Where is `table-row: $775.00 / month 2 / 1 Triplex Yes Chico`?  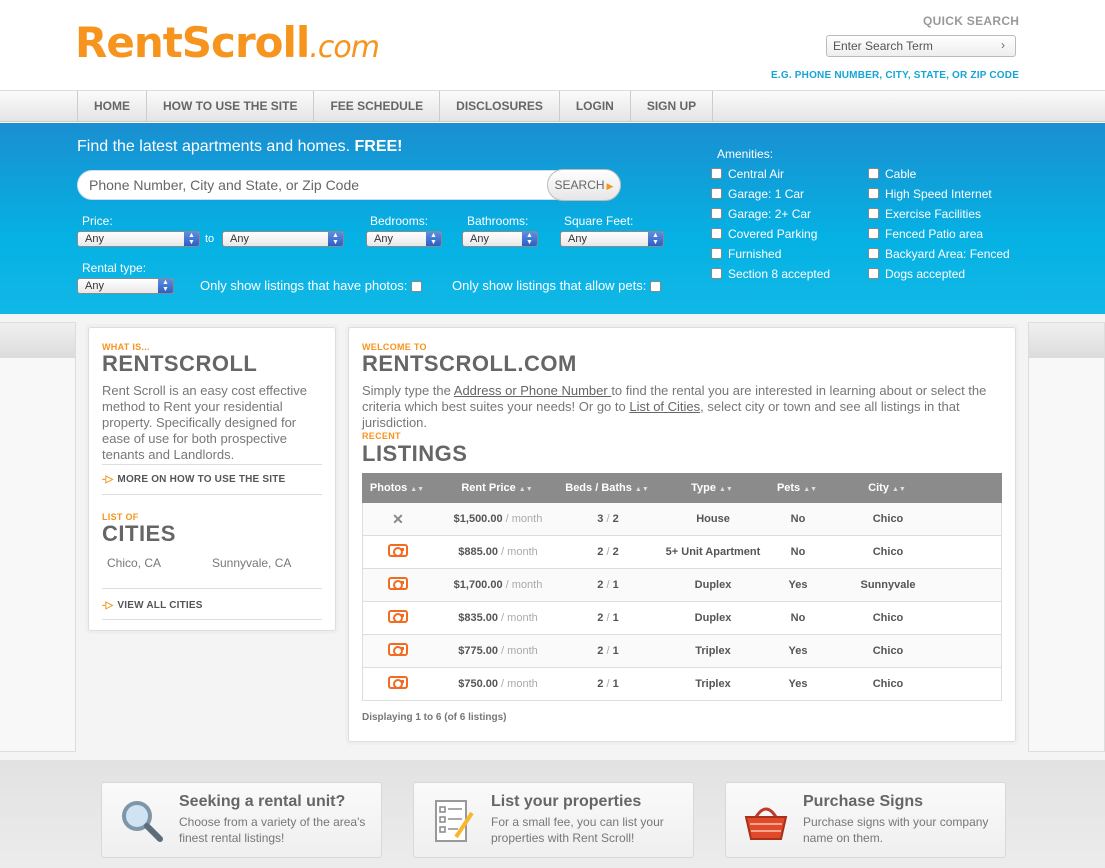
table-row: $775.00 / month 2 / 1 Triplex Yes Chico is located at coordinates (682, 651).